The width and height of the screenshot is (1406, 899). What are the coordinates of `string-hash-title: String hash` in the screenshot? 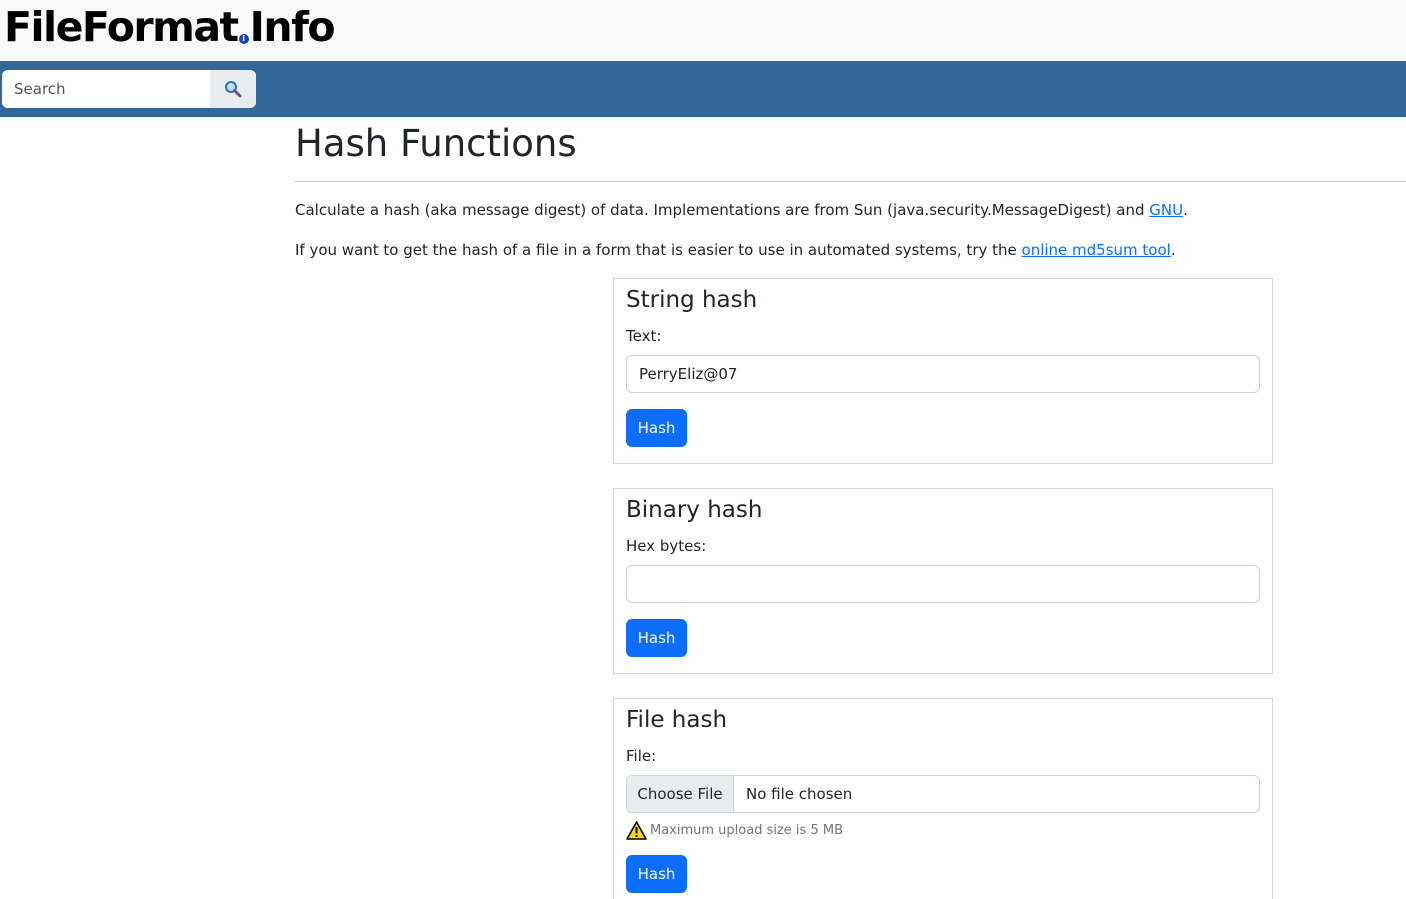 It's located at (692, 300).